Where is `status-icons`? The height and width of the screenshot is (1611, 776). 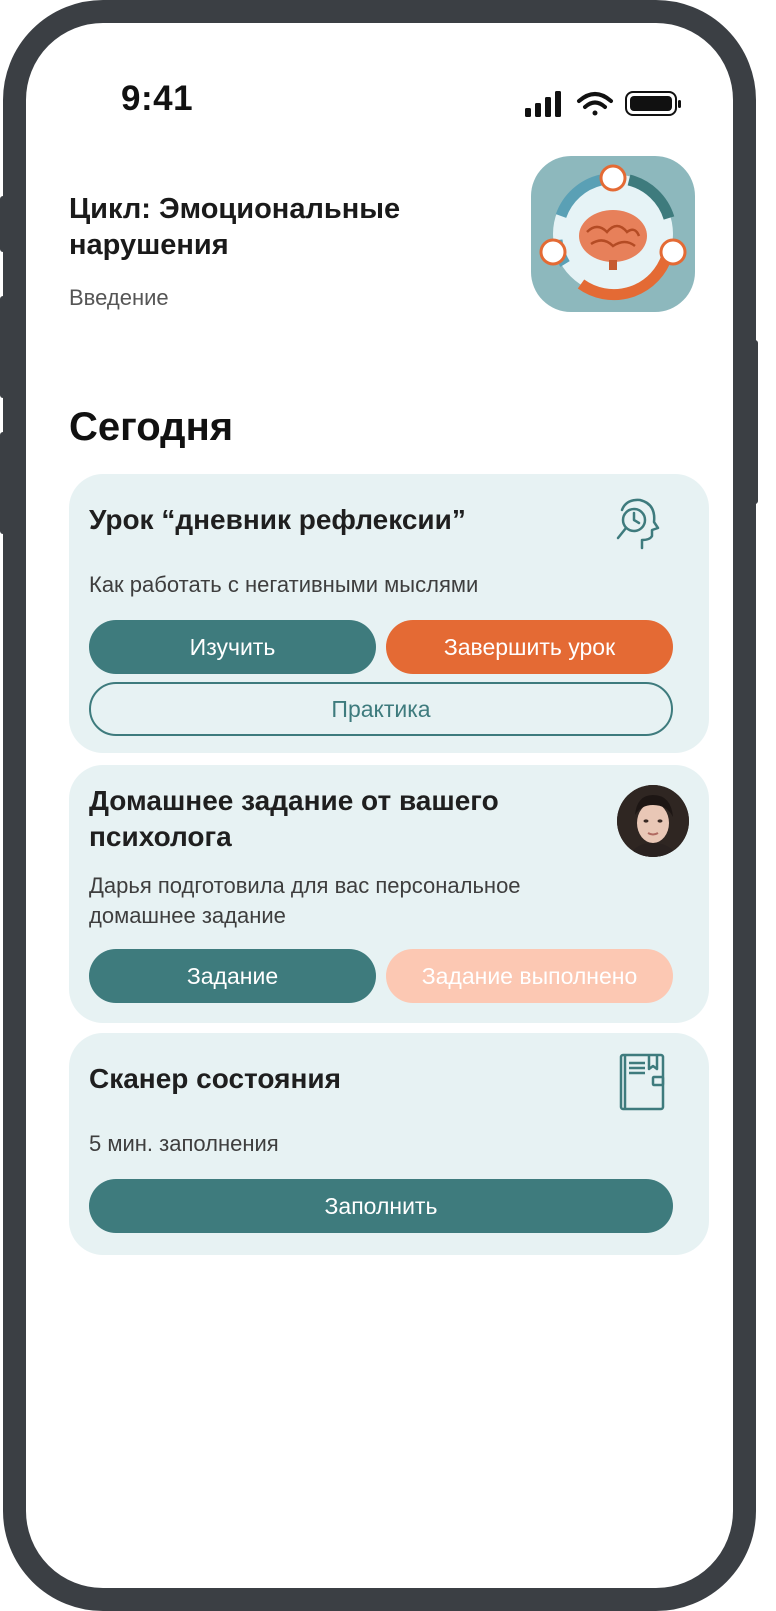
status-icons is located at coordinates (603, 104).